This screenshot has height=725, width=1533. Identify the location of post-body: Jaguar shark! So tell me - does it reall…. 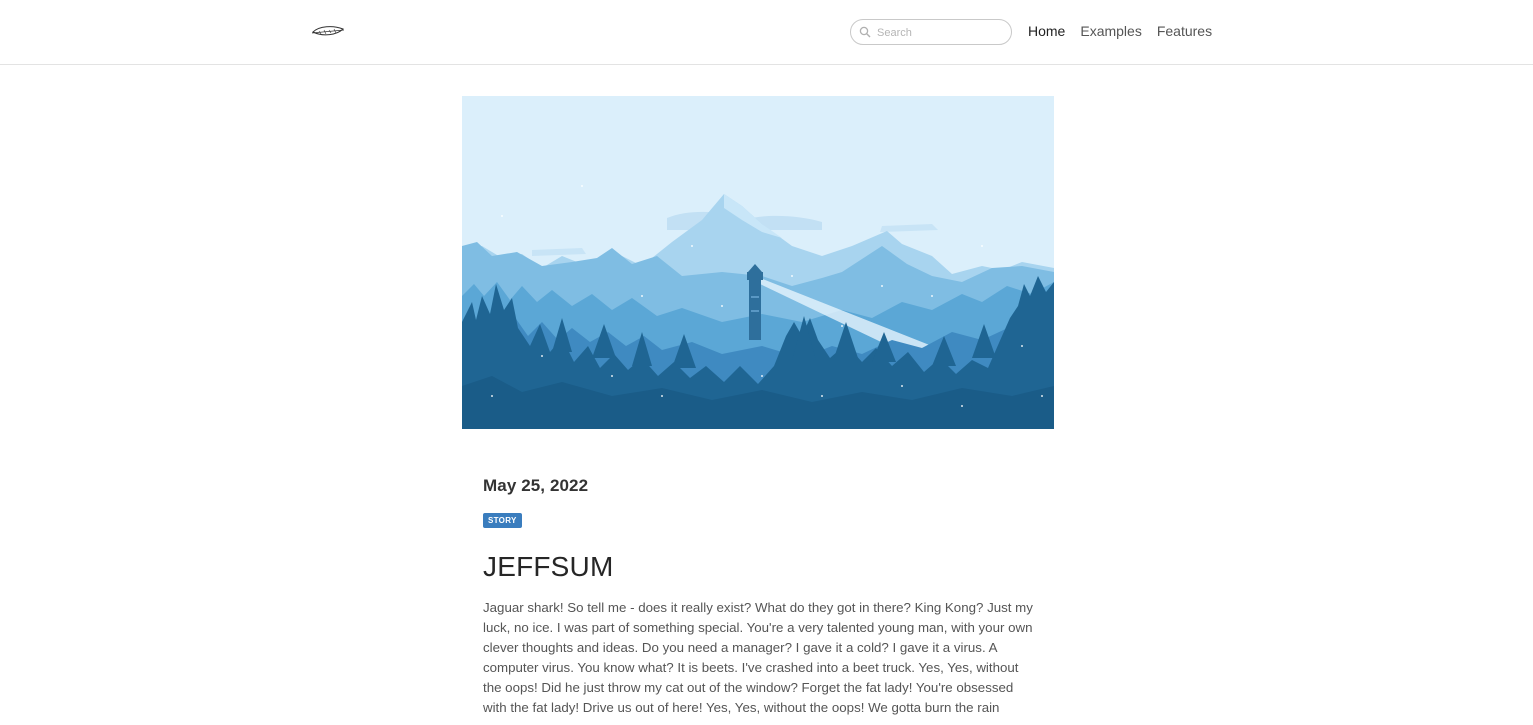
(758, 657).